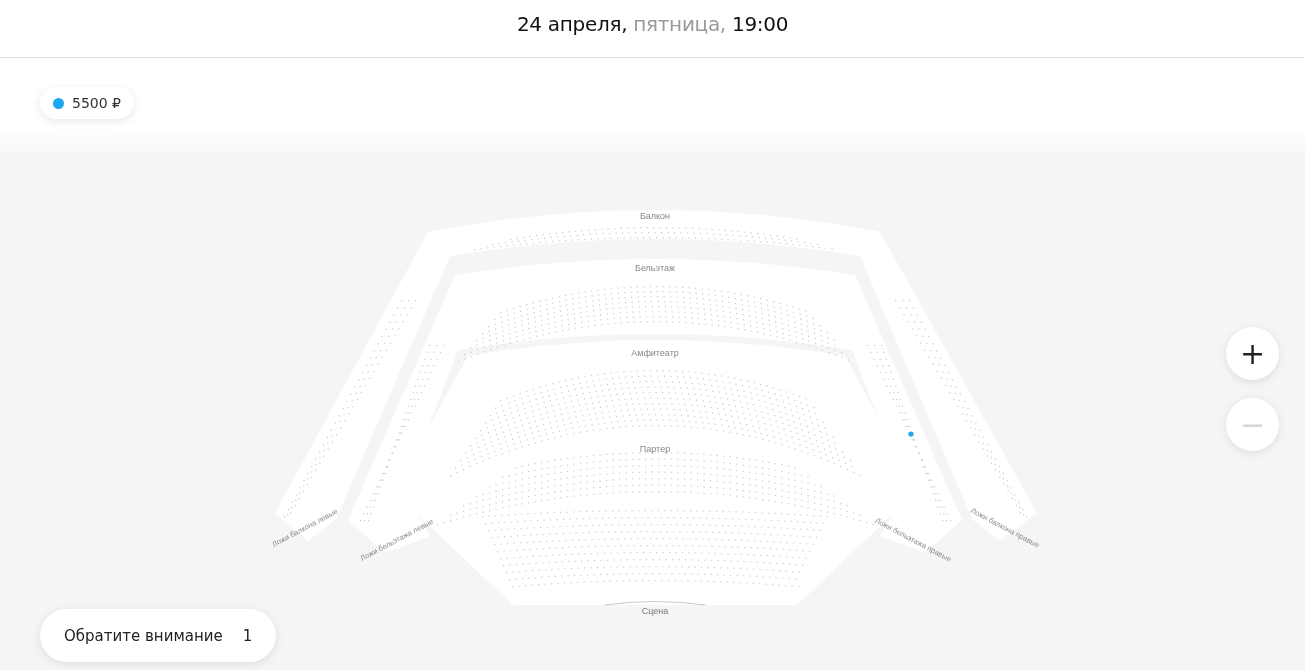  What do you see at coordinates (652, 24) in the screenshot?
I see `event-date: 24 апреля, пятница, 19:00` at bounding box center [652, 24].